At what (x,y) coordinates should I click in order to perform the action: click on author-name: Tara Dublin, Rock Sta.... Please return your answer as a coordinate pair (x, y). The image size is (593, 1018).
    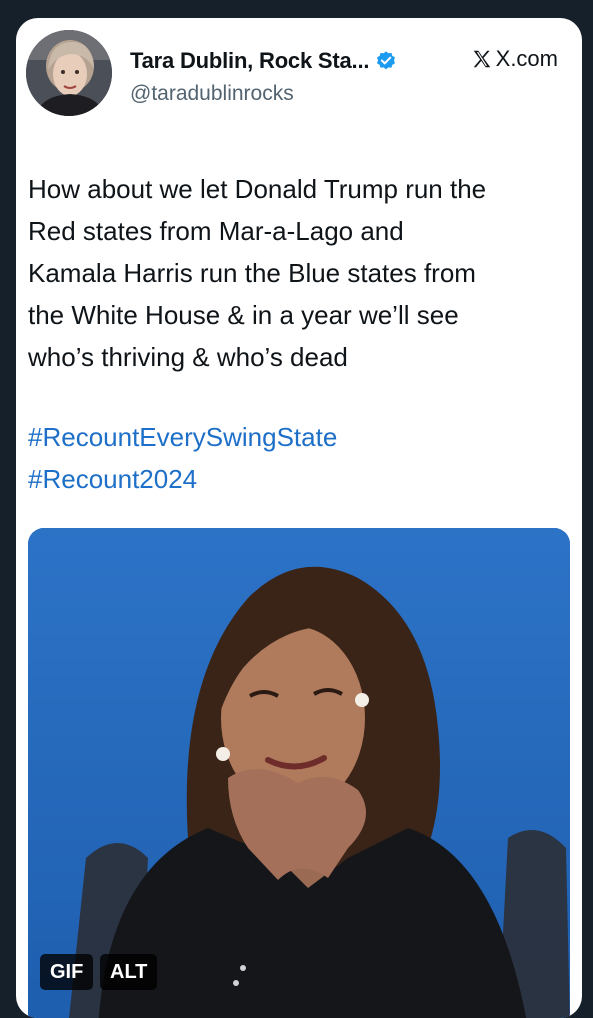
    Looking at the image, I should click on (249, 61).